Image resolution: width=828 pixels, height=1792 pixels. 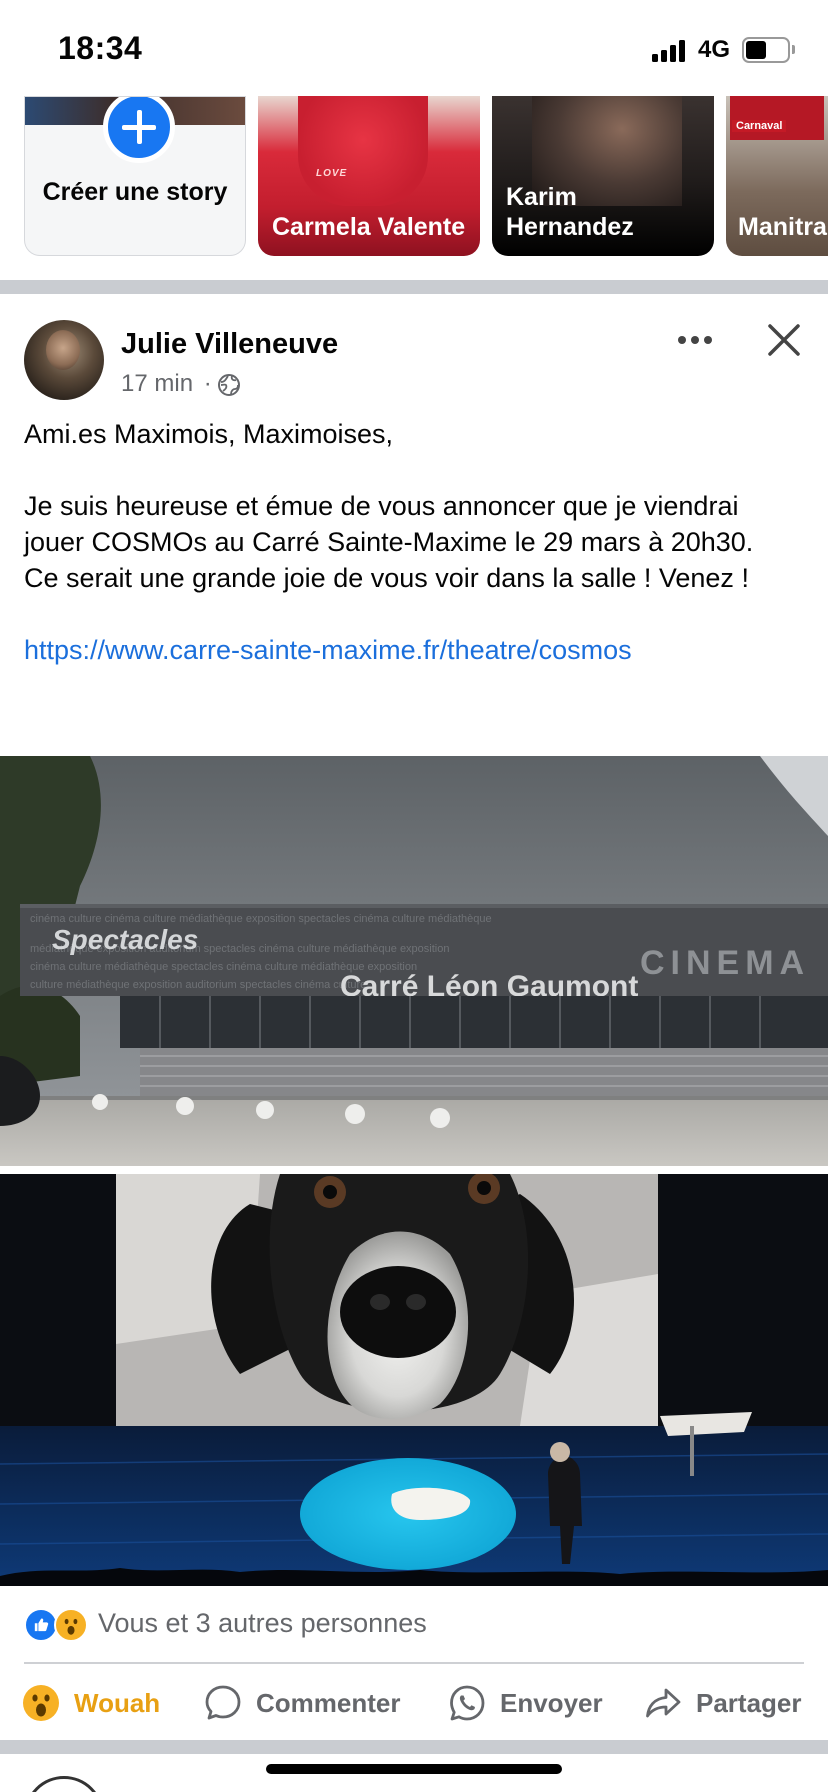 I want to click on post-time: 17 min, so click(x=157, y=383).